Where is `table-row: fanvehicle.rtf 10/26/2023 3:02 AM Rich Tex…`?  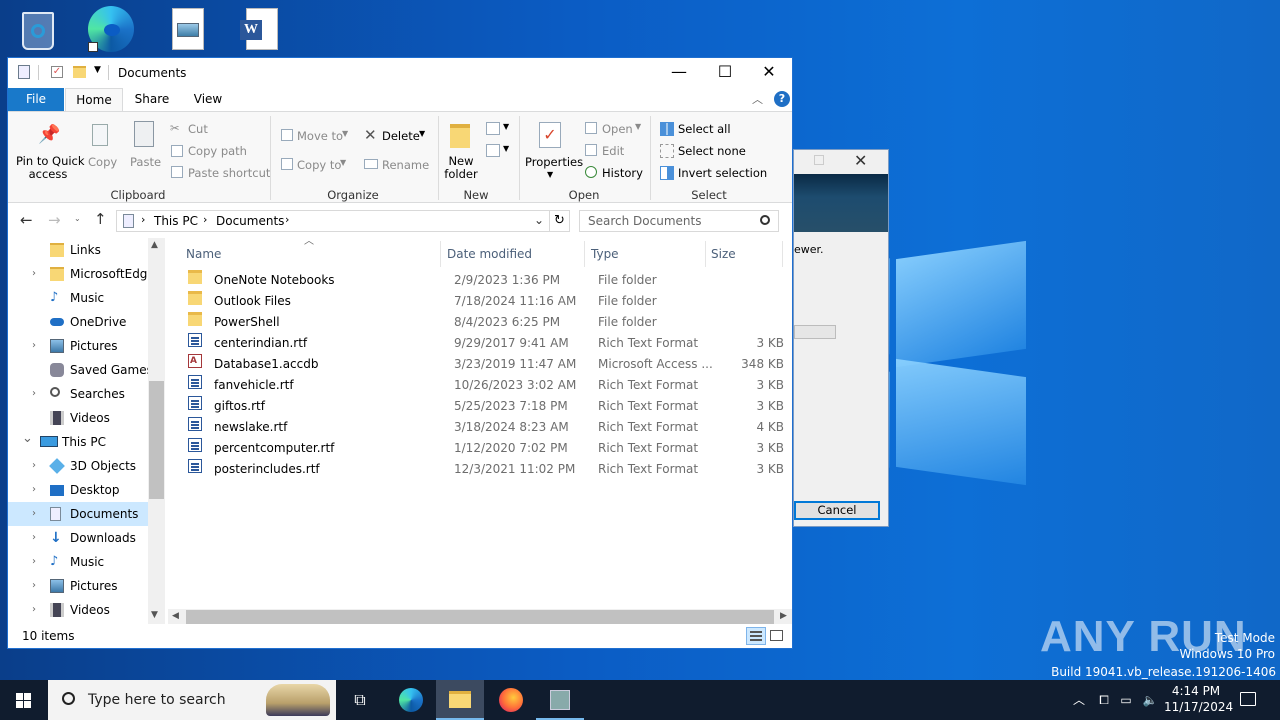 table-row: fanvehicle.rtf 10/26/2023 3:02 AM Rich Tex… is located at coordinates (486, 385).